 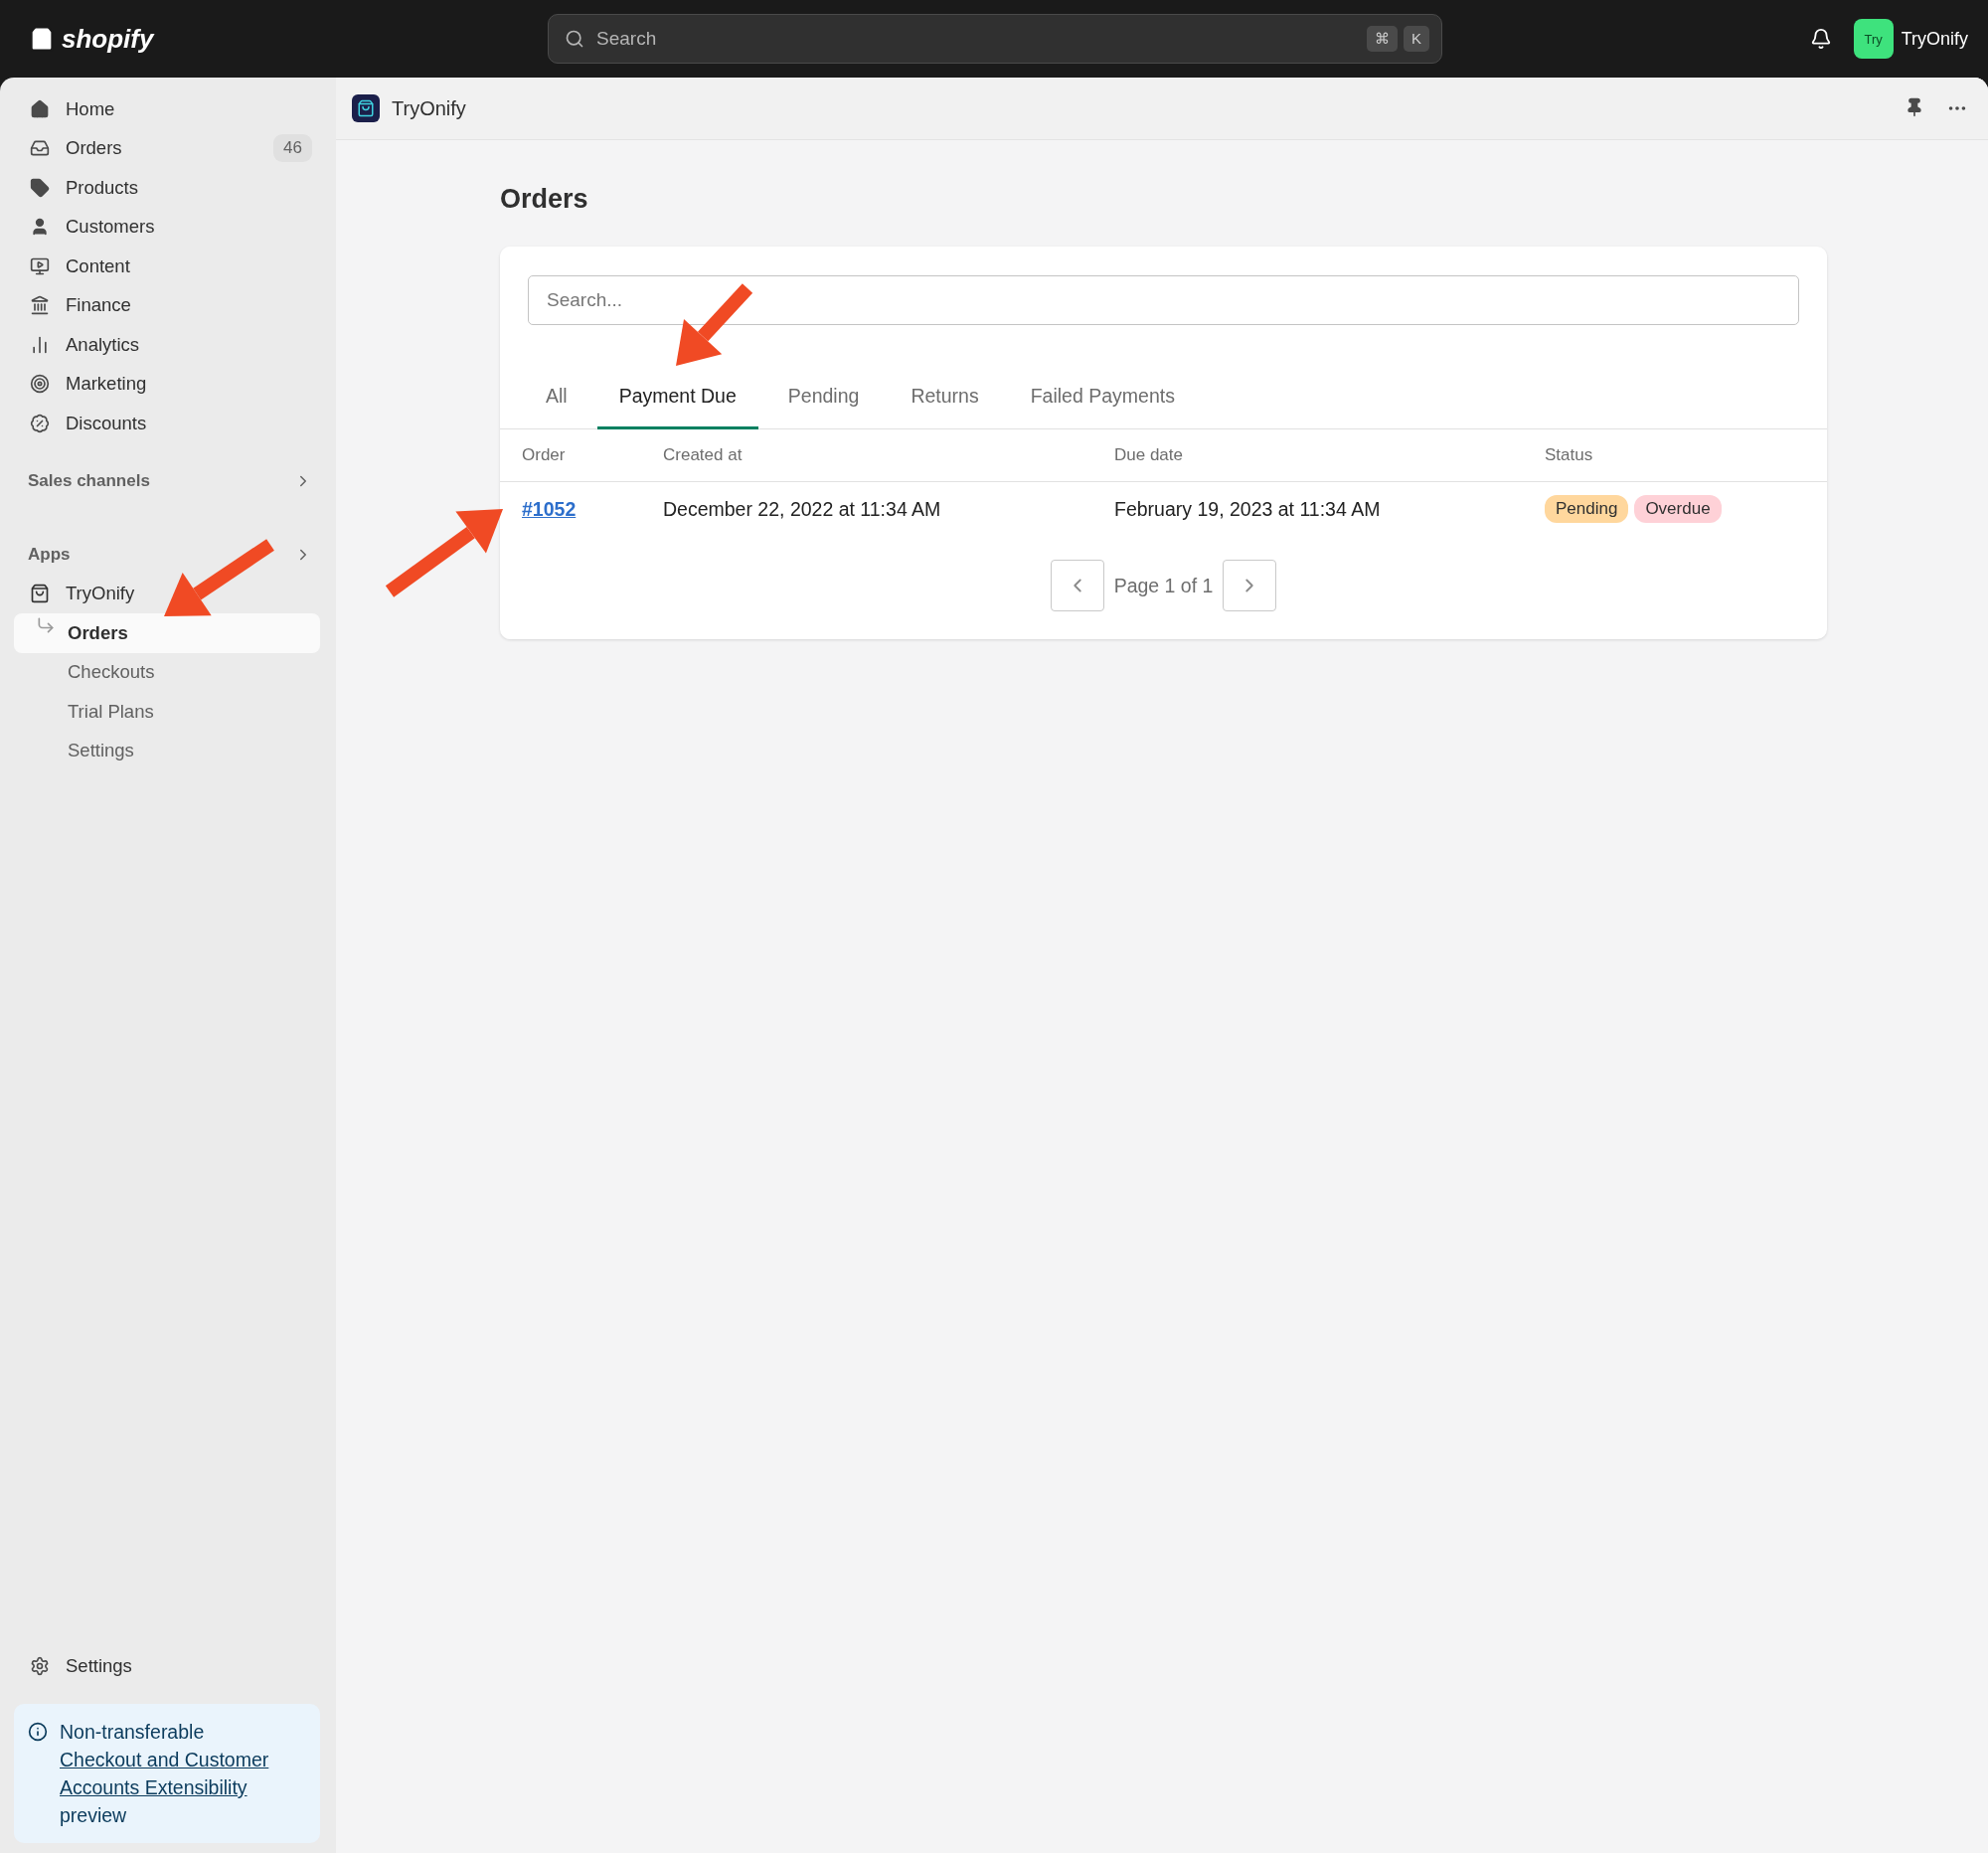 I want to click on tab: Failed Payments, so click(x=1102, y=397).